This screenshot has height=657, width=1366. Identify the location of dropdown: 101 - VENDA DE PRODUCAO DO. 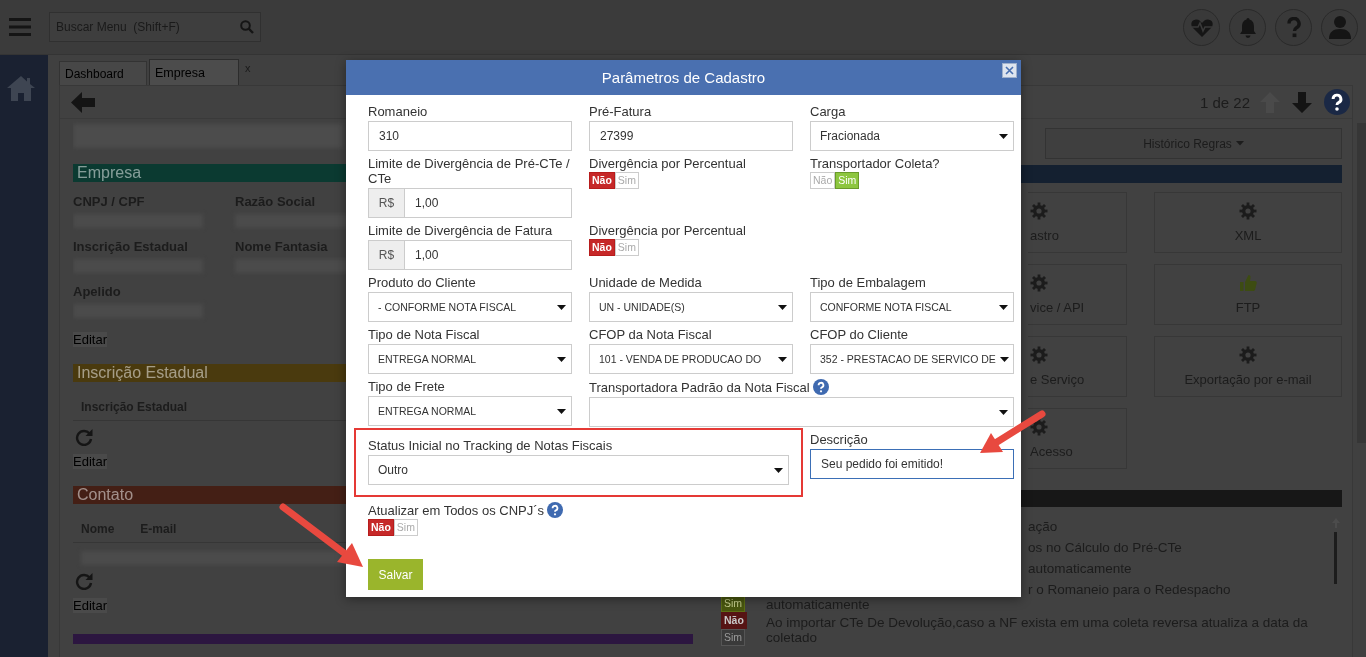
(691, 359).